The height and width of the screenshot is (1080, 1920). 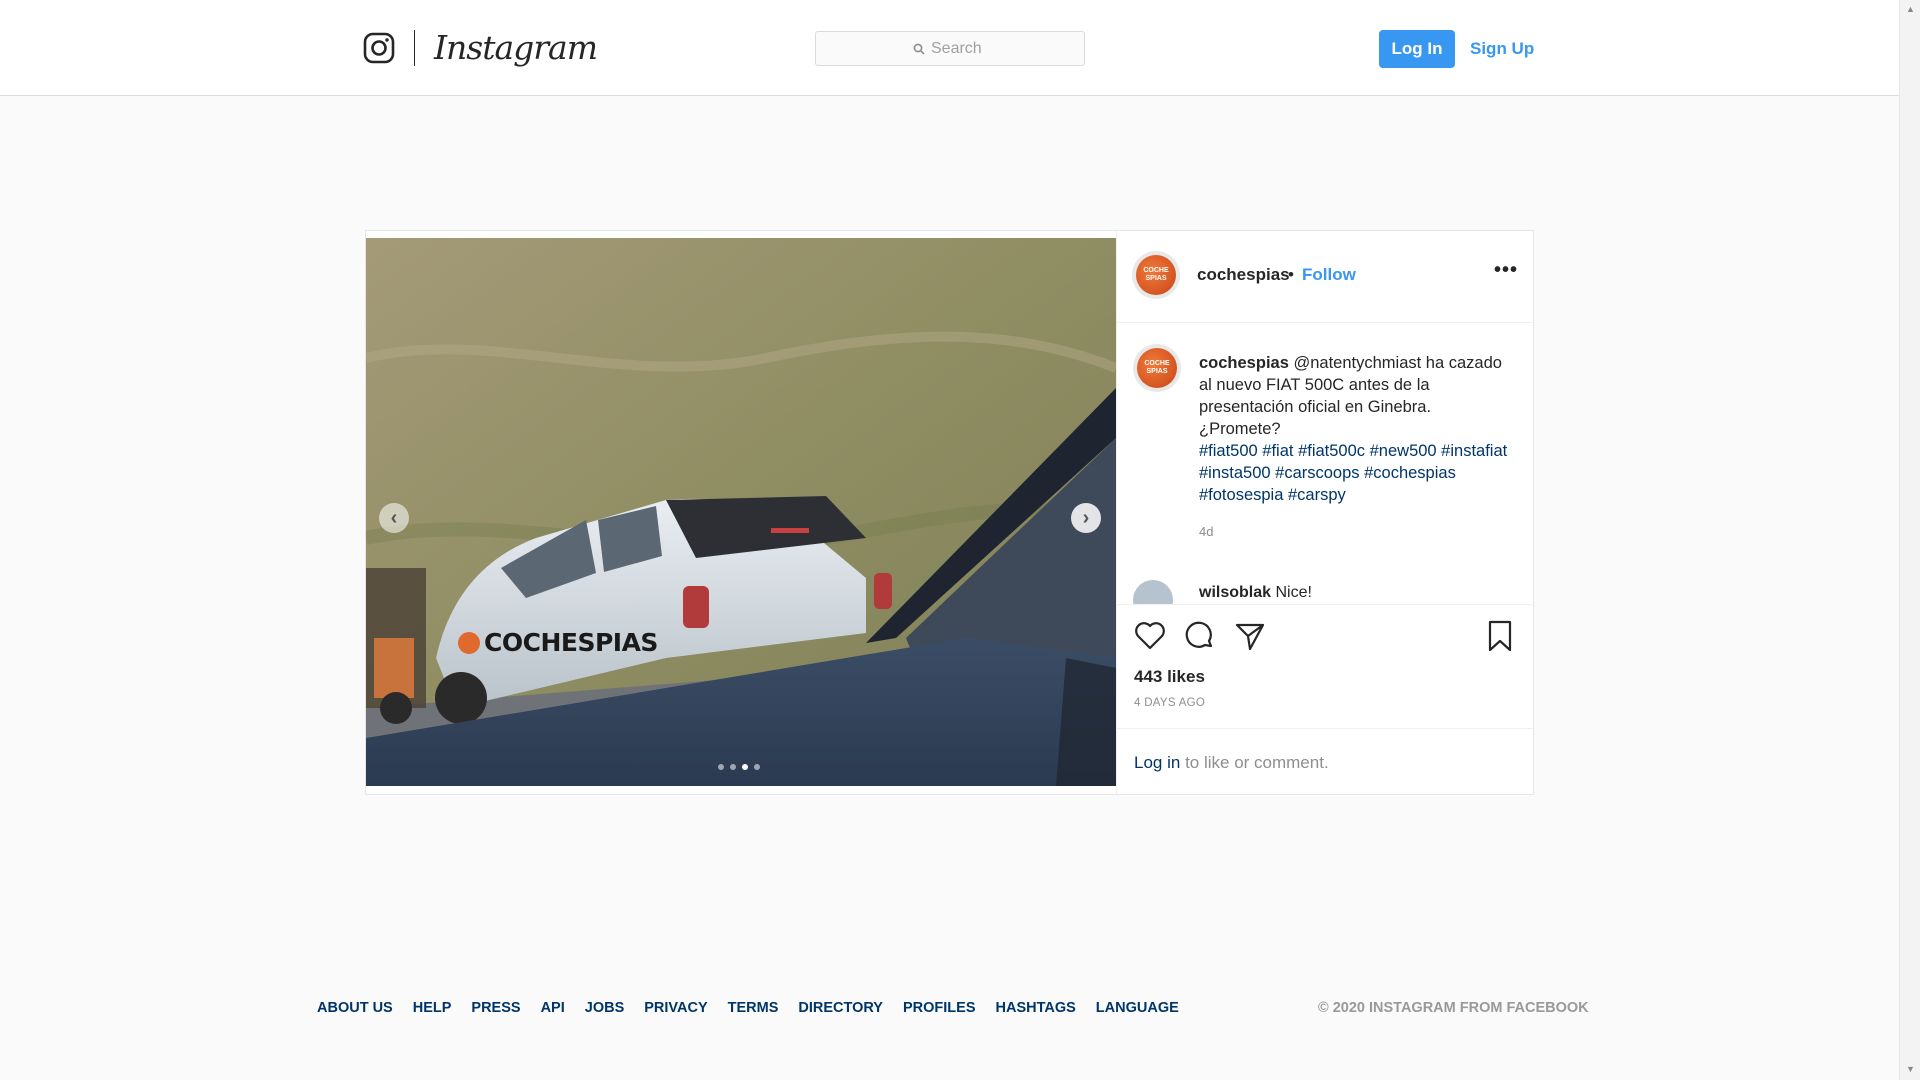 What do you see at coordinates (355, 1008) in the screenshot?
I see `footer-link-about: ABOUT US` at bounding box center [355, 1008].